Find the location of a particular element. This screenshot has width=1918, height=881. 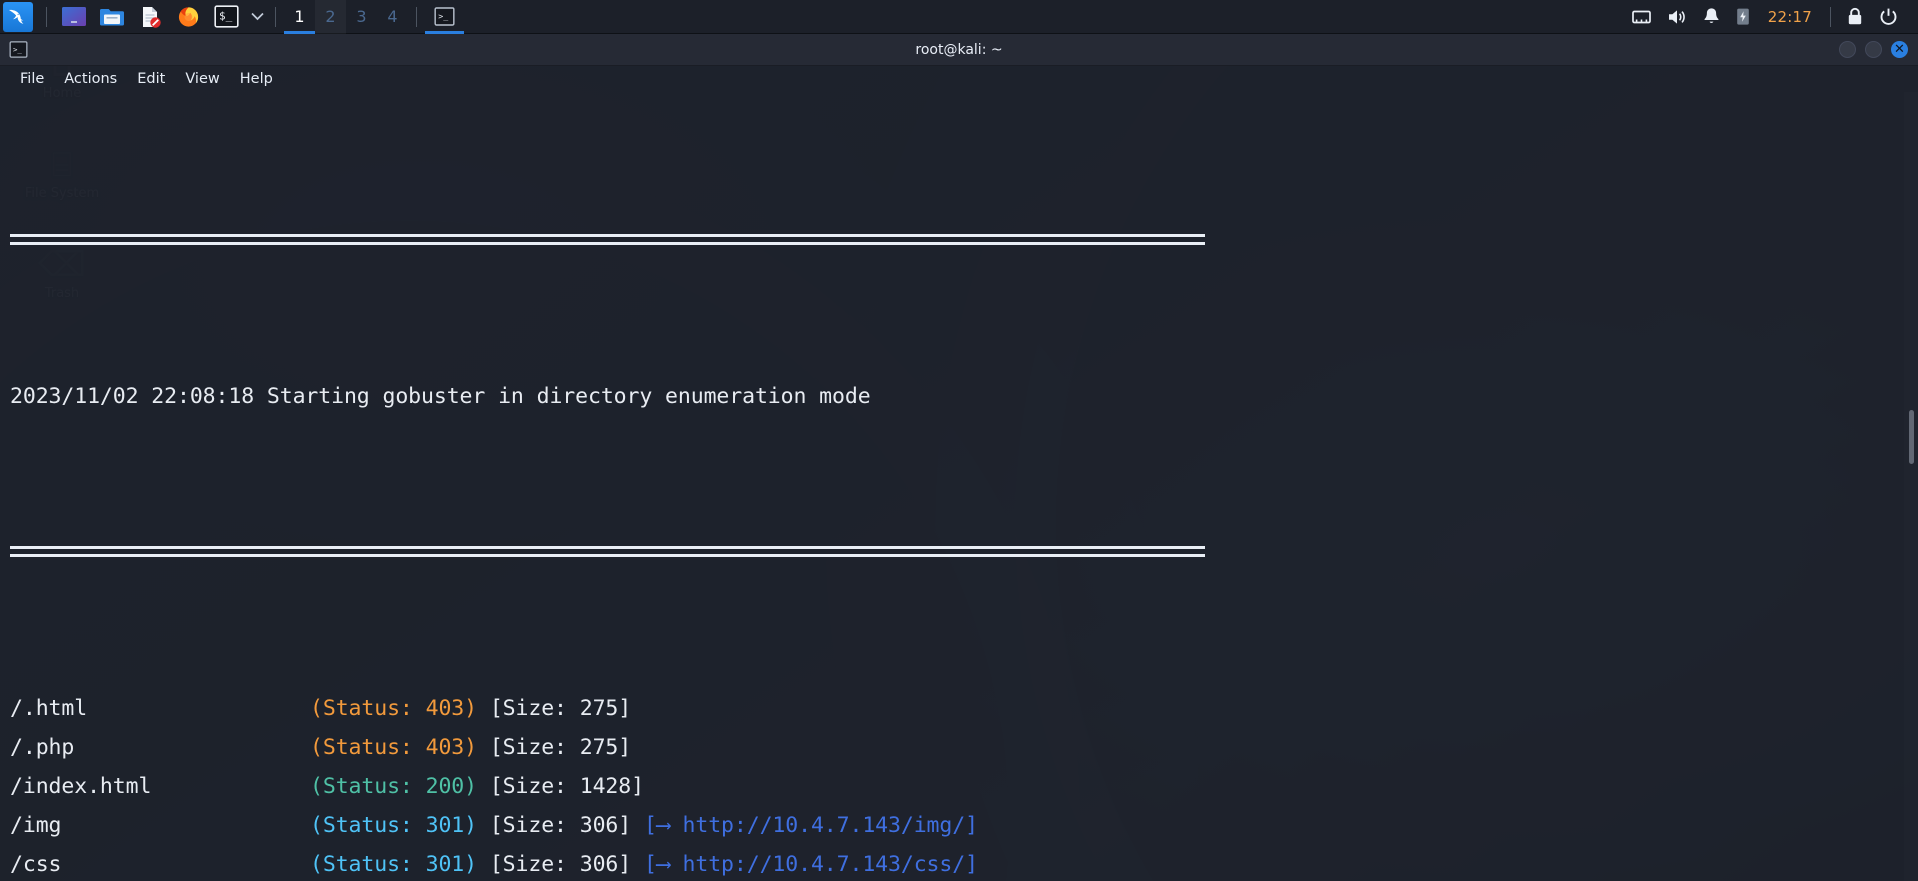

taskbar-terminal-icon: >_ is located at coordinates (444, 16).